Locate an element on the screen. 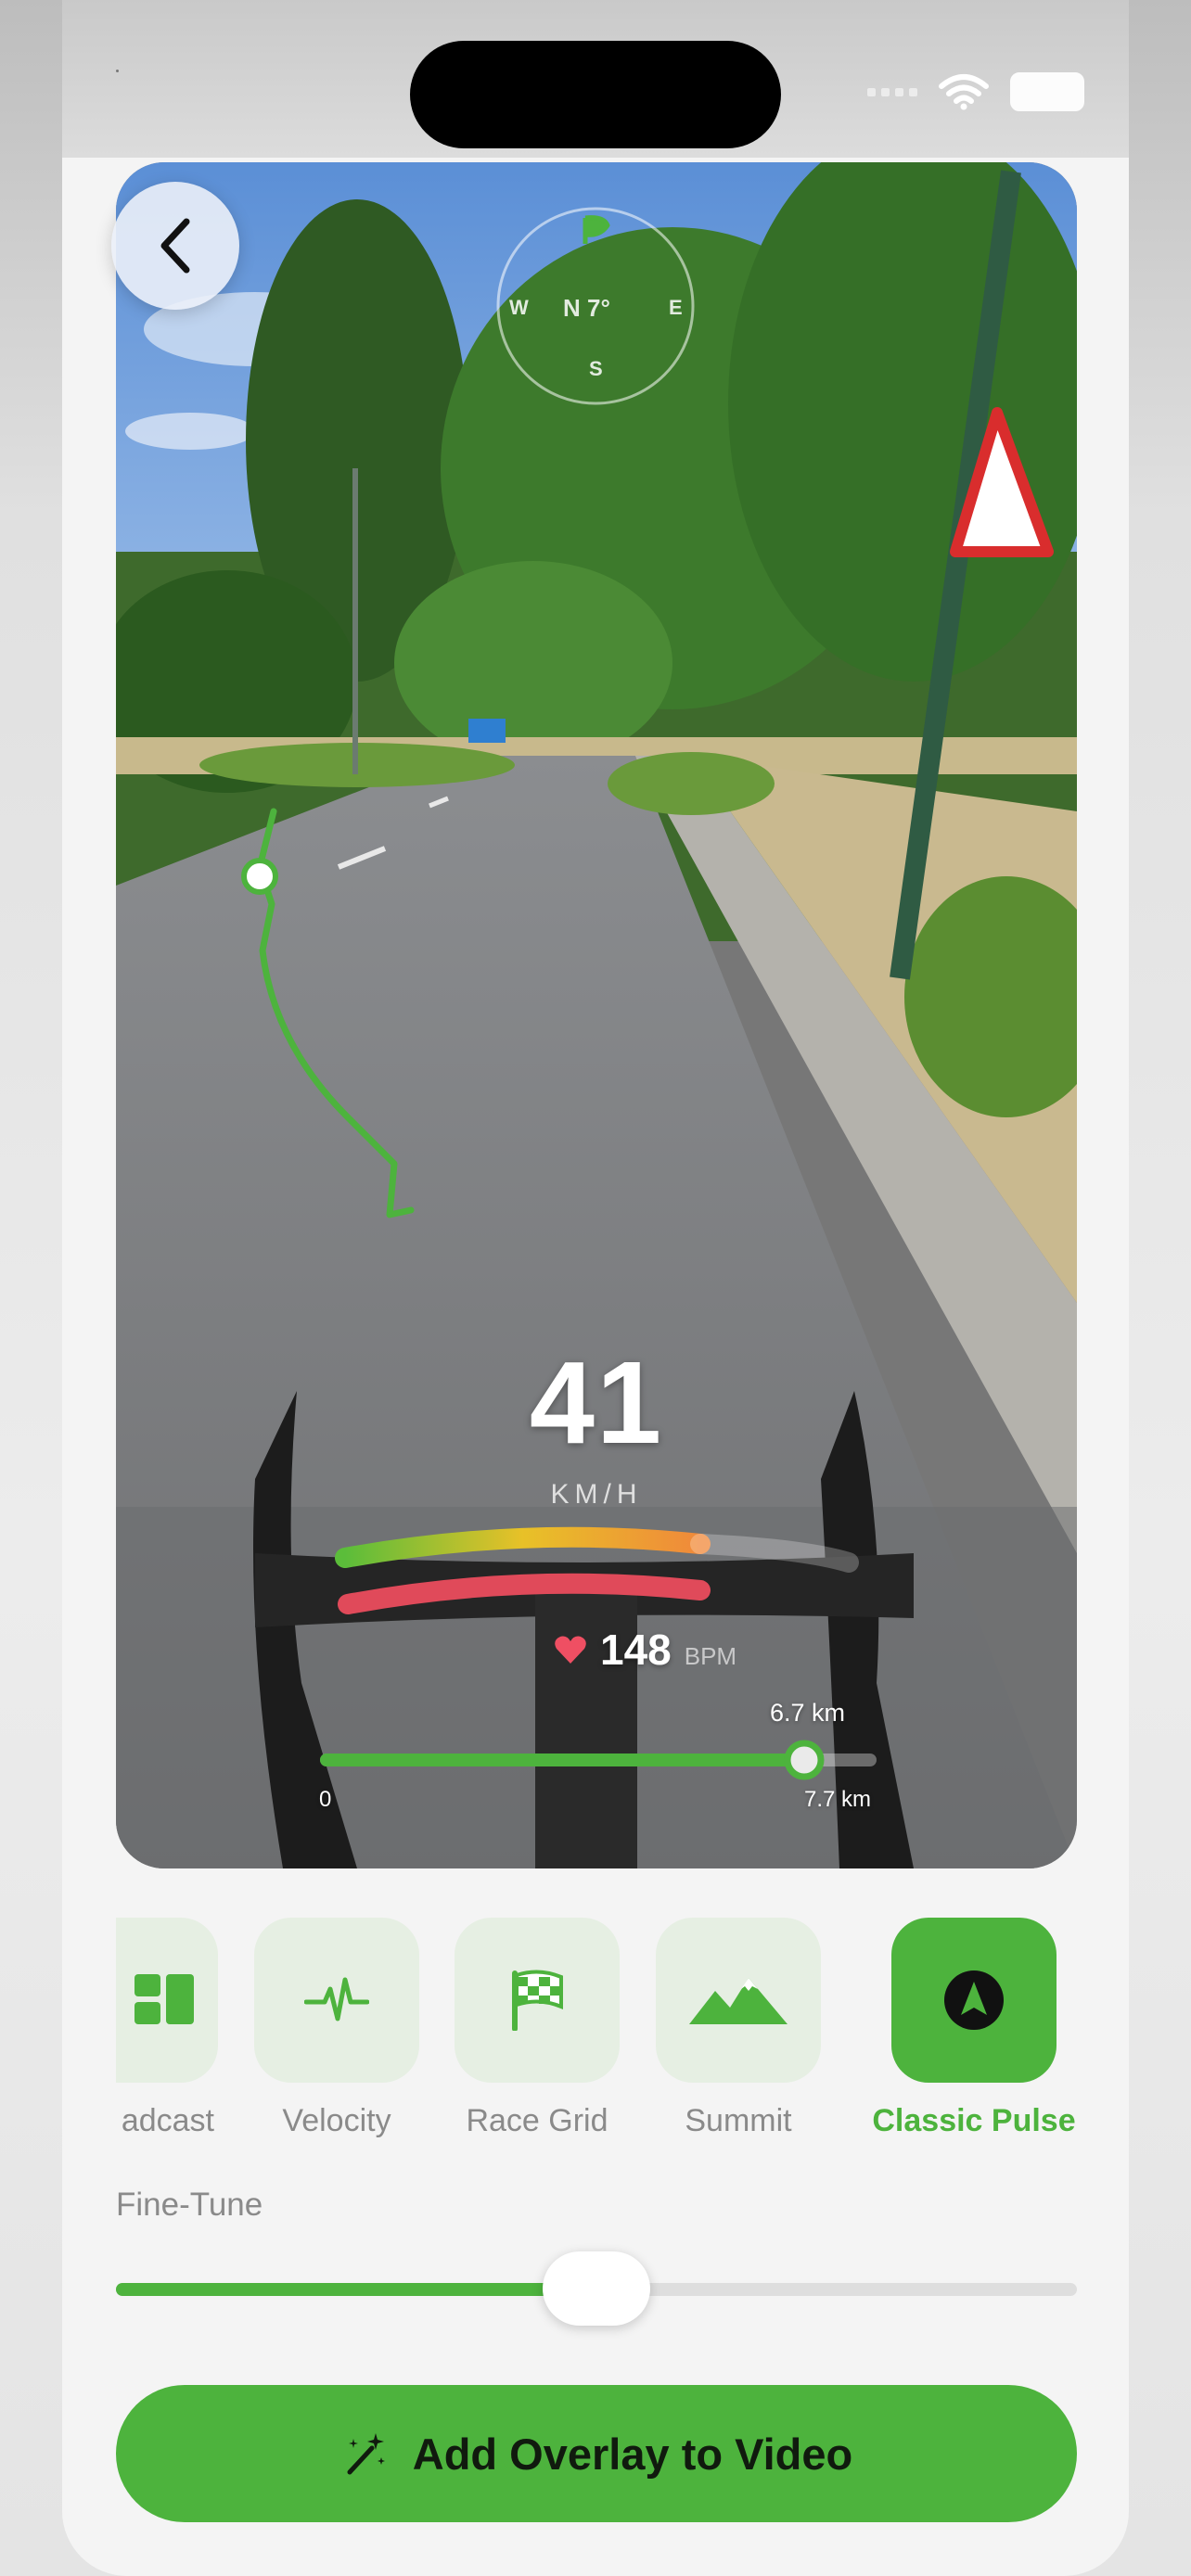 Image resolution: width=1191 pixels, height=2576 pixels. mountains-icon is located at coordinates (738, 2001).